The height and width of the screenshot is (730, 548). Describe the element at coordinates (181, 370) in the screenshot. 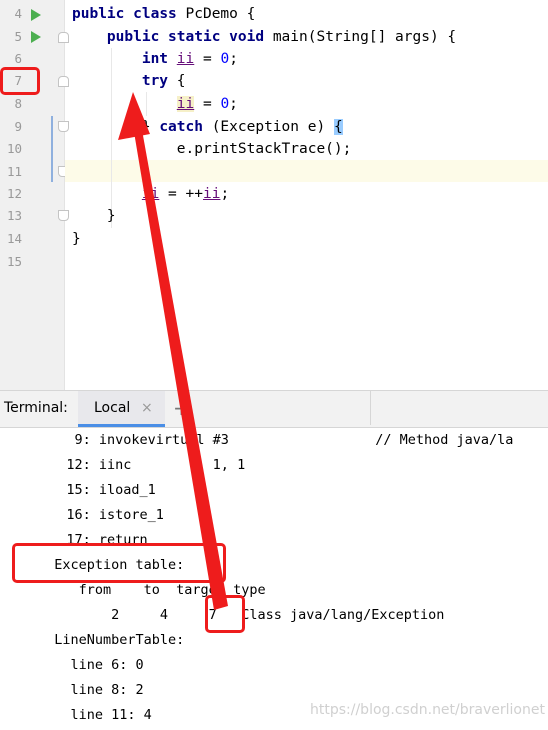

I see `arrow-shaft` at that location.